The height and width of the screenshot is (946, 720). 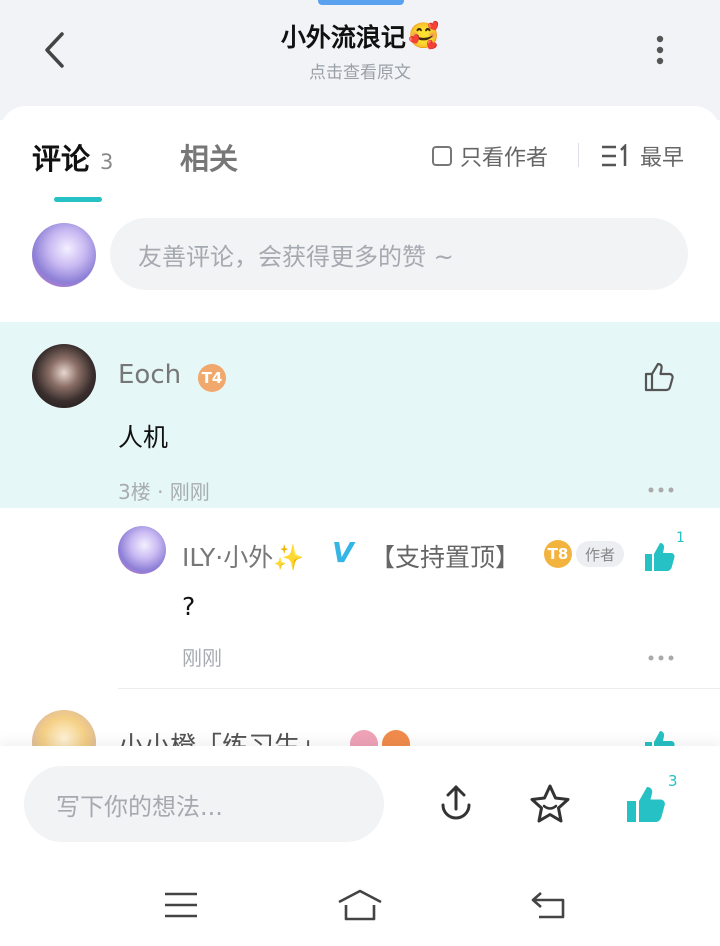 I want to click on reply-text: ?, so click(x=189, y=606).